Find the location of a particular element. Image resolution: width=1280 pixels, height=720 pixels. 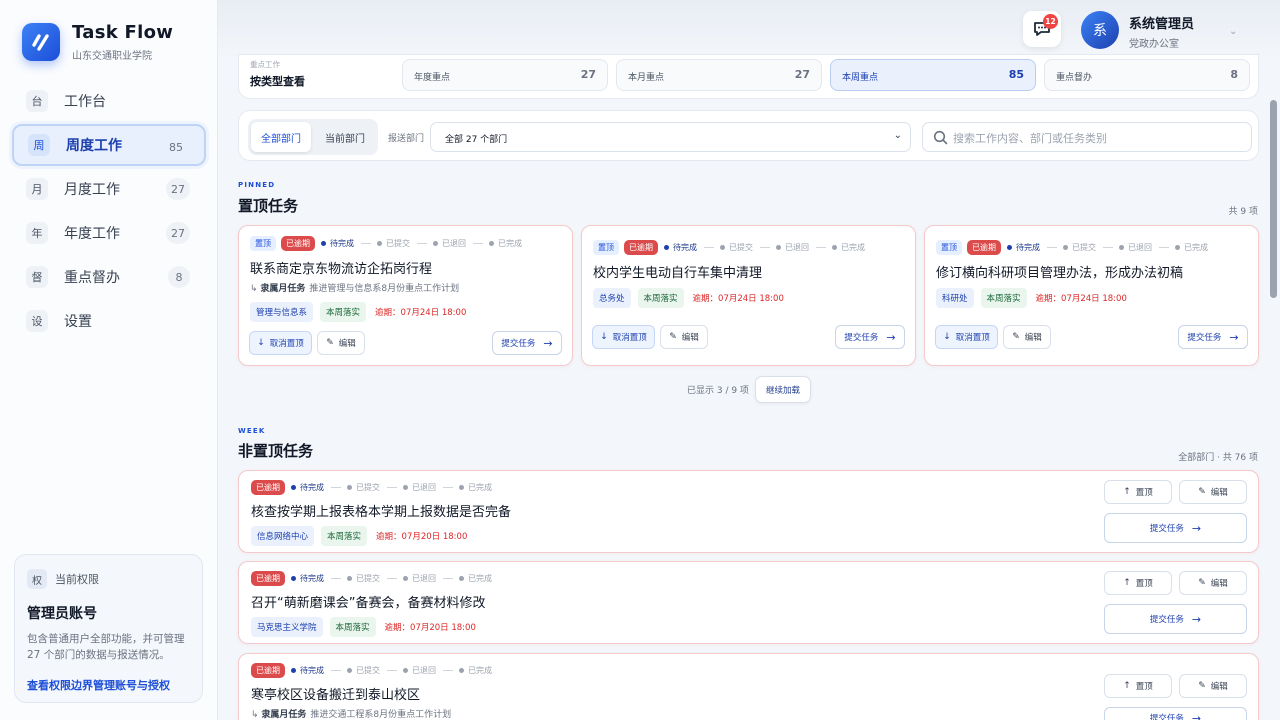

edit-label: 编辑 is located at coordinates (1219, 493).